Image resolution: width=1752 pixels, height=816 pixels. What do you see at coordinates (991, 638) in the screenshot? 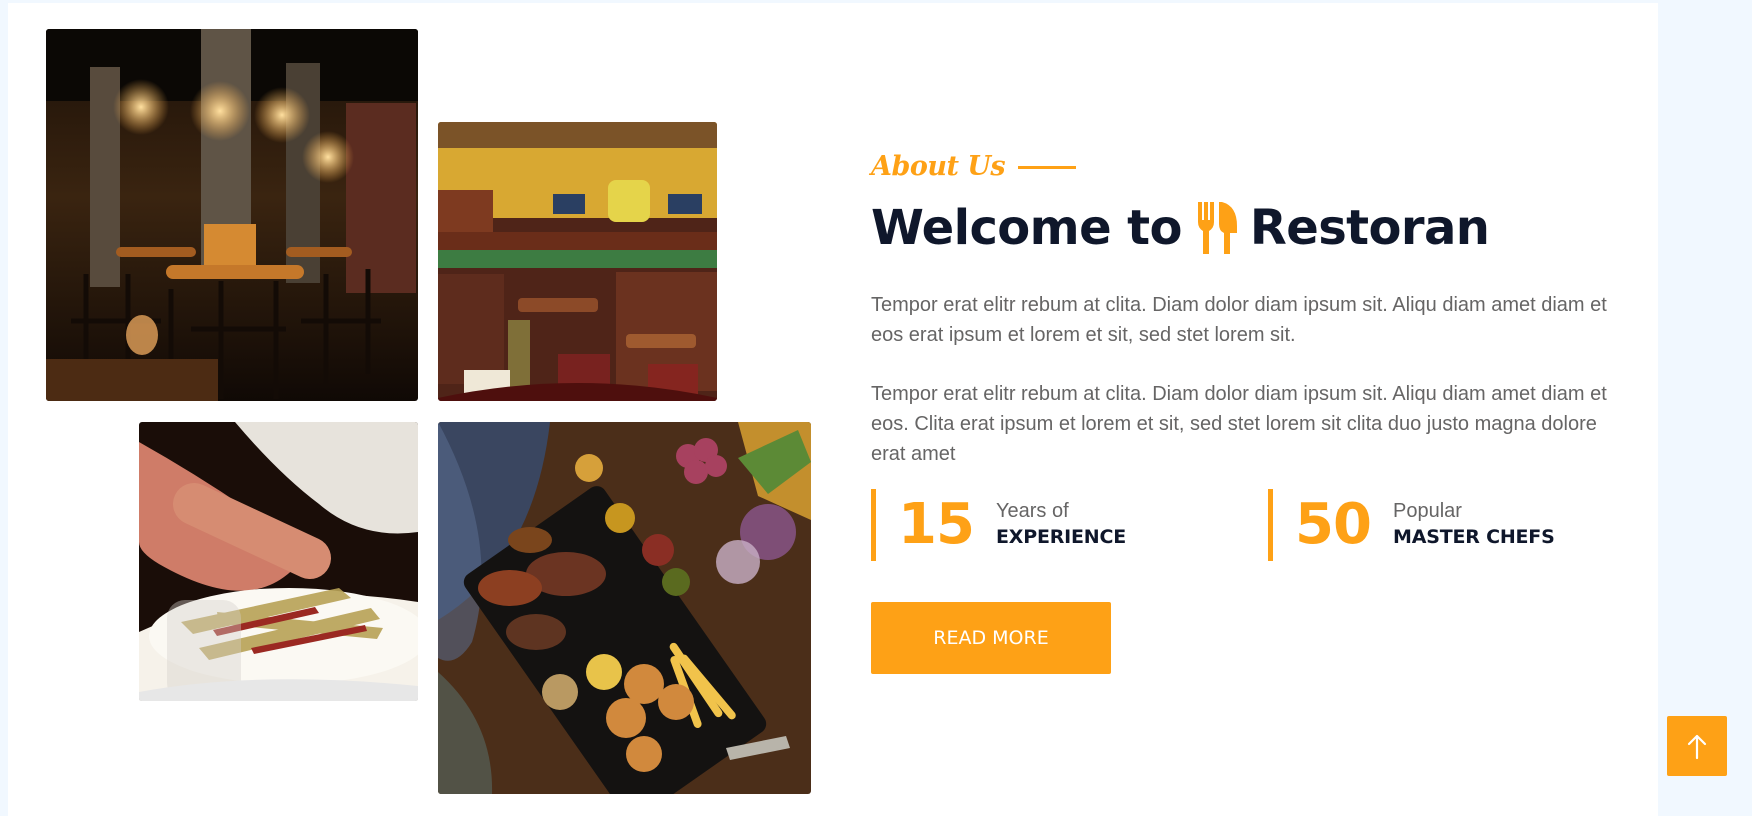
I see `read-more-button: Read More` at bounding box center [991, 638].